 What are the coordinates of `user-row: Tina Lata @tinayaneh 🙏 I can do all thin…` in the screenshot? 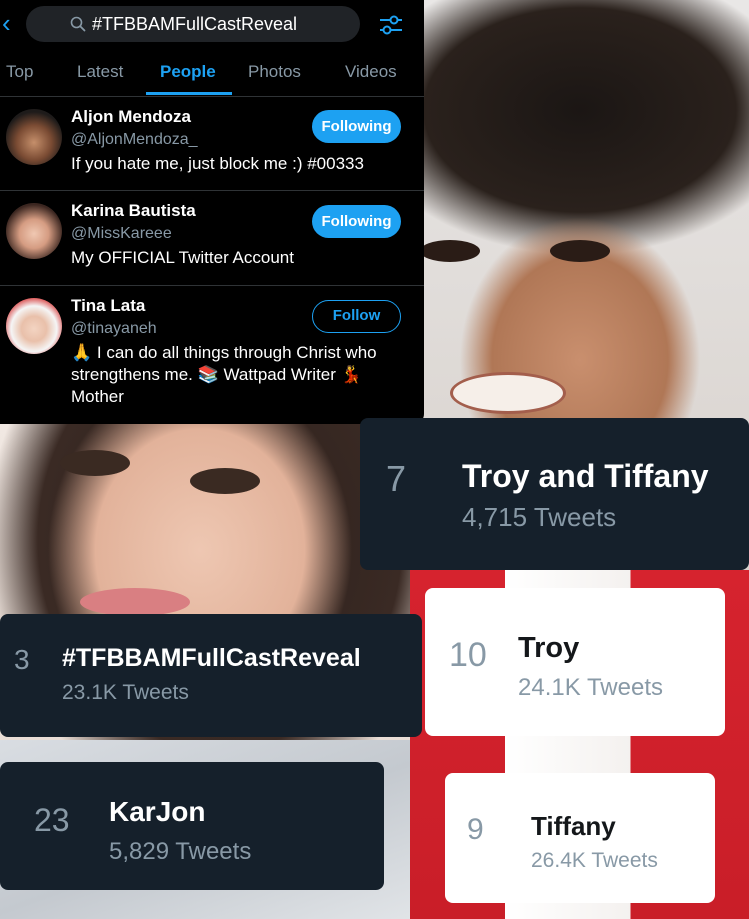 It's located at (212, 355).